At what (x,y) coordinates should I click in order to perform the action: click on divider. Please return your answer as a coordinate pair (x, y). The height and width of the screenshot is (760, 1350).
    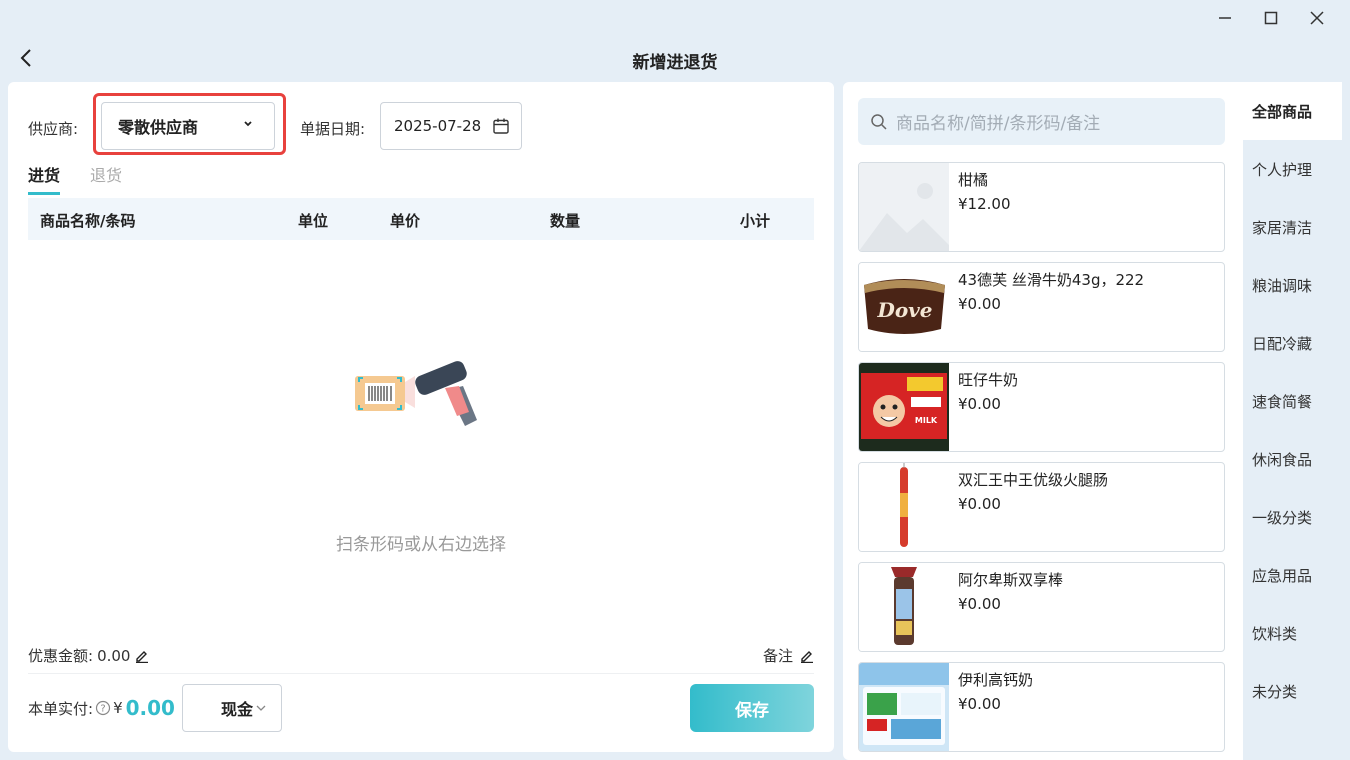
    Looking at the image, I should click on (421, 673).